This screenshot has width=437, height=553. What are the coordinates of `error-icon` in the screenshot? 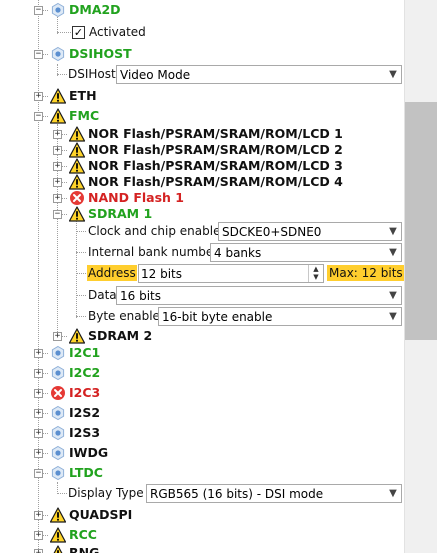 It's located at (58, 393).